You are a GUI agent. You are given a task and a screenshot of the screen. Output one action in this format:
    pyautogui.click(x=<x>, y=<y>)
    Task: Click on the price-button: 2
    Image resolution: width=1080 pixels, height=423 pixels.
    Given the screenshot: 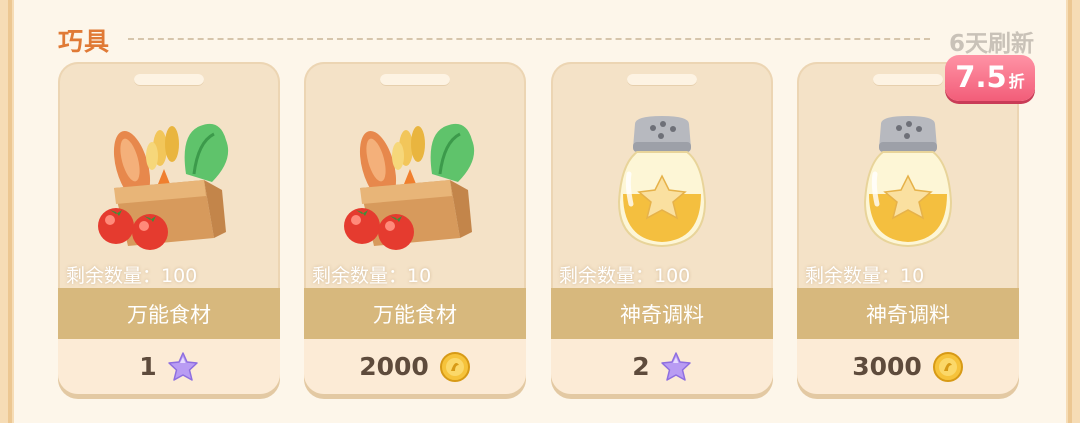 What is the action you would take?
    pyautogui.click(x=662, y=366)
    